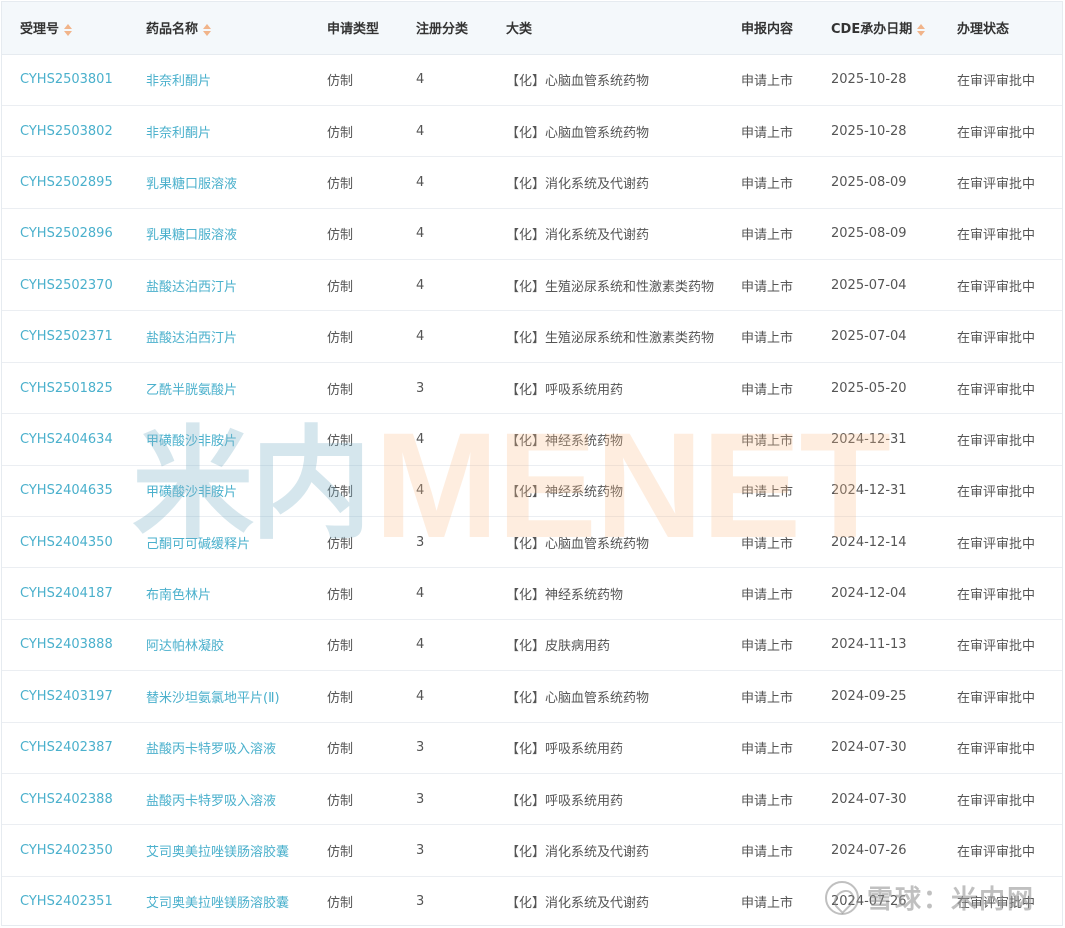 Image resolution: width=1065 pixels, height=928 pixels. I want to click on cell-drug-name: 乙酰半胱氨酸片, so click(218, 387).